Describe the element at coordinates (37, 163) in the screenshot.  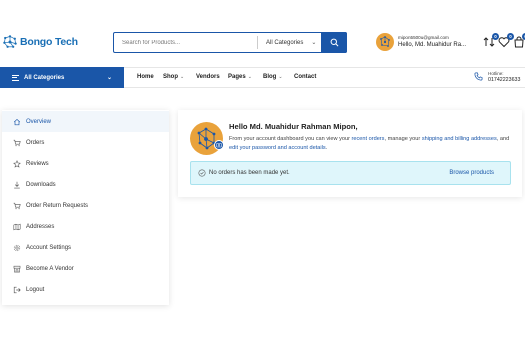
I see `sidebar-item-label: Reviews` at that location.